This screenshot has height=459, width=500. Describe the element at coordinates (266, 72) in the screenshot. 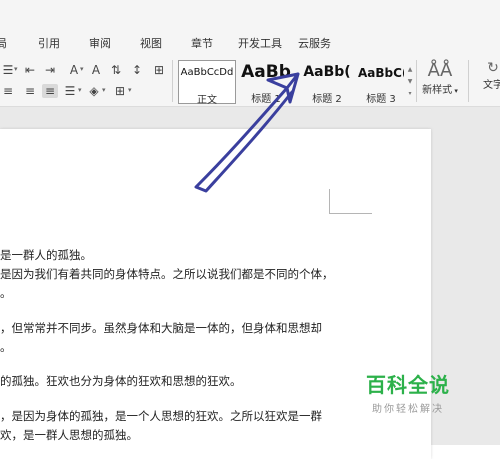

I see `style-preview: AaBb` at that location.